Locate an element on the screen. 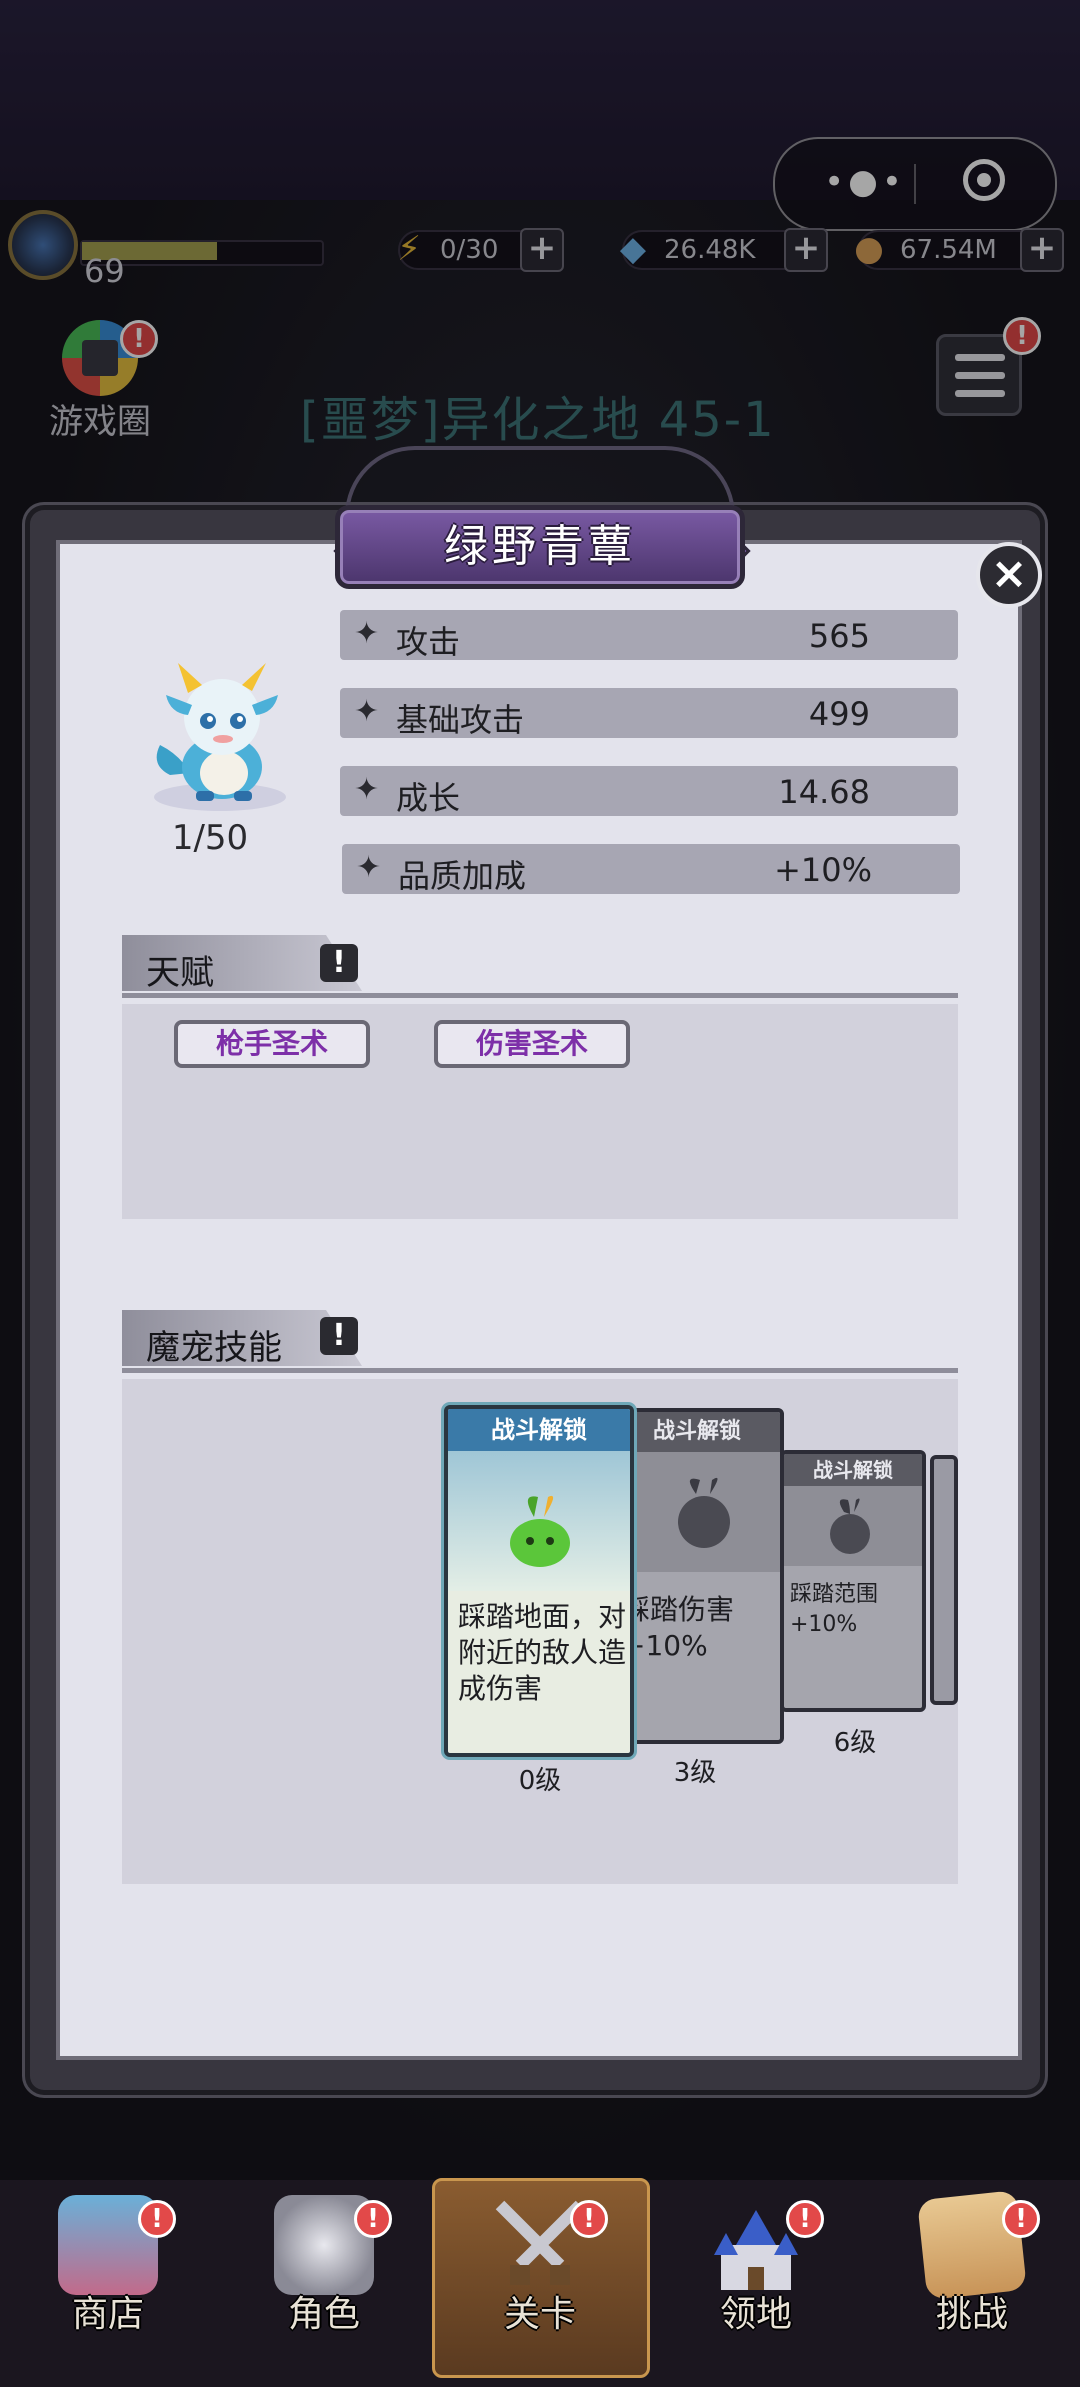 The width and height of the screenshot is (1080, 2387). talent-tag: 伤害圣术 is located at coordinates (532, 1044).